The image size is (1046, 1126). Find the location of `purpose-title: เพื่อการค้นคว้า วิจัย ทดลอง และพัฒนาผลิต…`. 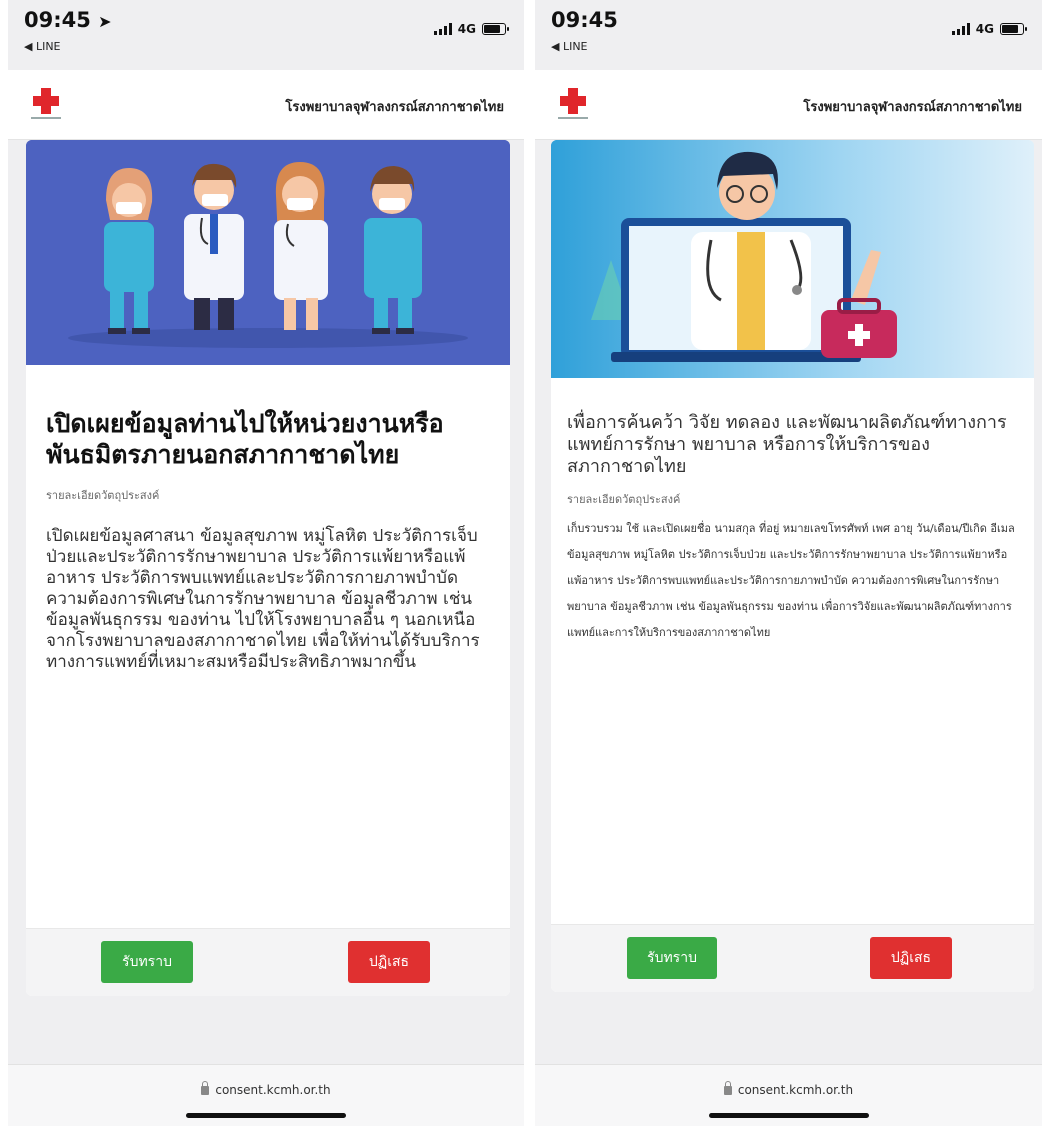

purpose-title: เพื่อการค้นคว้า วิจัย ทดลอง และพัฒนาผลิต… is located at coordinates (787, 444).